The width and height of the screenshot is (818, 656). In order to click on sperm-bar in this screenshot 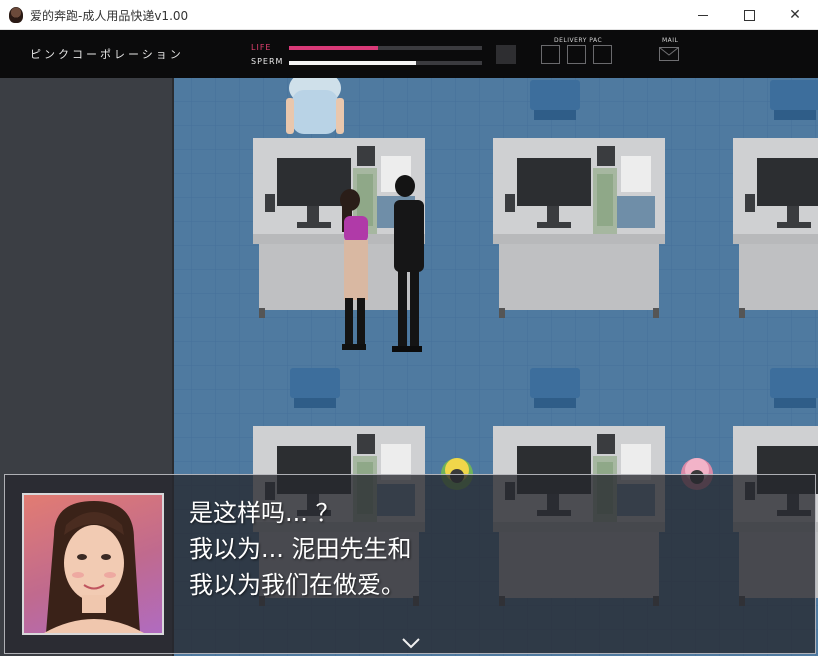, I will do `click(385, 63)`.